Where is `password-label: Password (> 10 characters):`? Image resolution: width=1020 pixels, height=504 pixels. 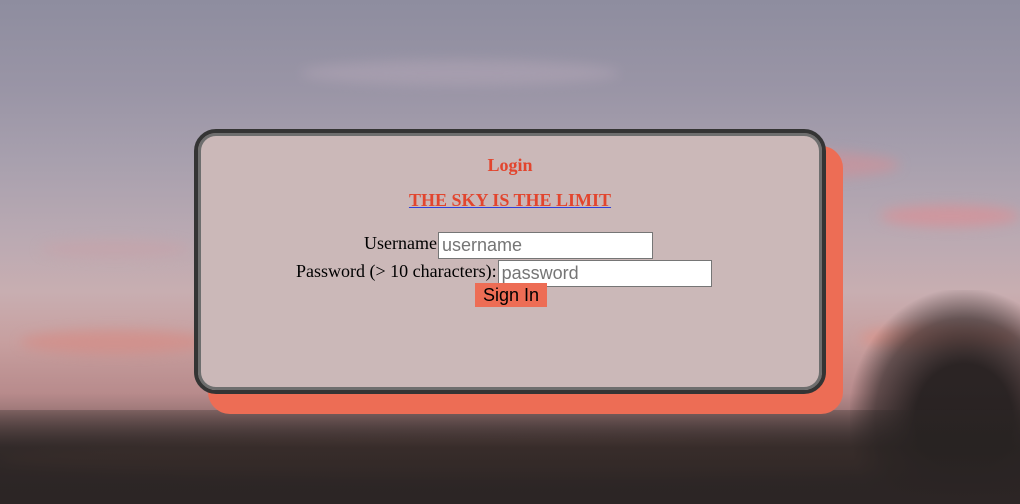
password-label: Password (> 10 characters): is located at coordinates (396, 270).